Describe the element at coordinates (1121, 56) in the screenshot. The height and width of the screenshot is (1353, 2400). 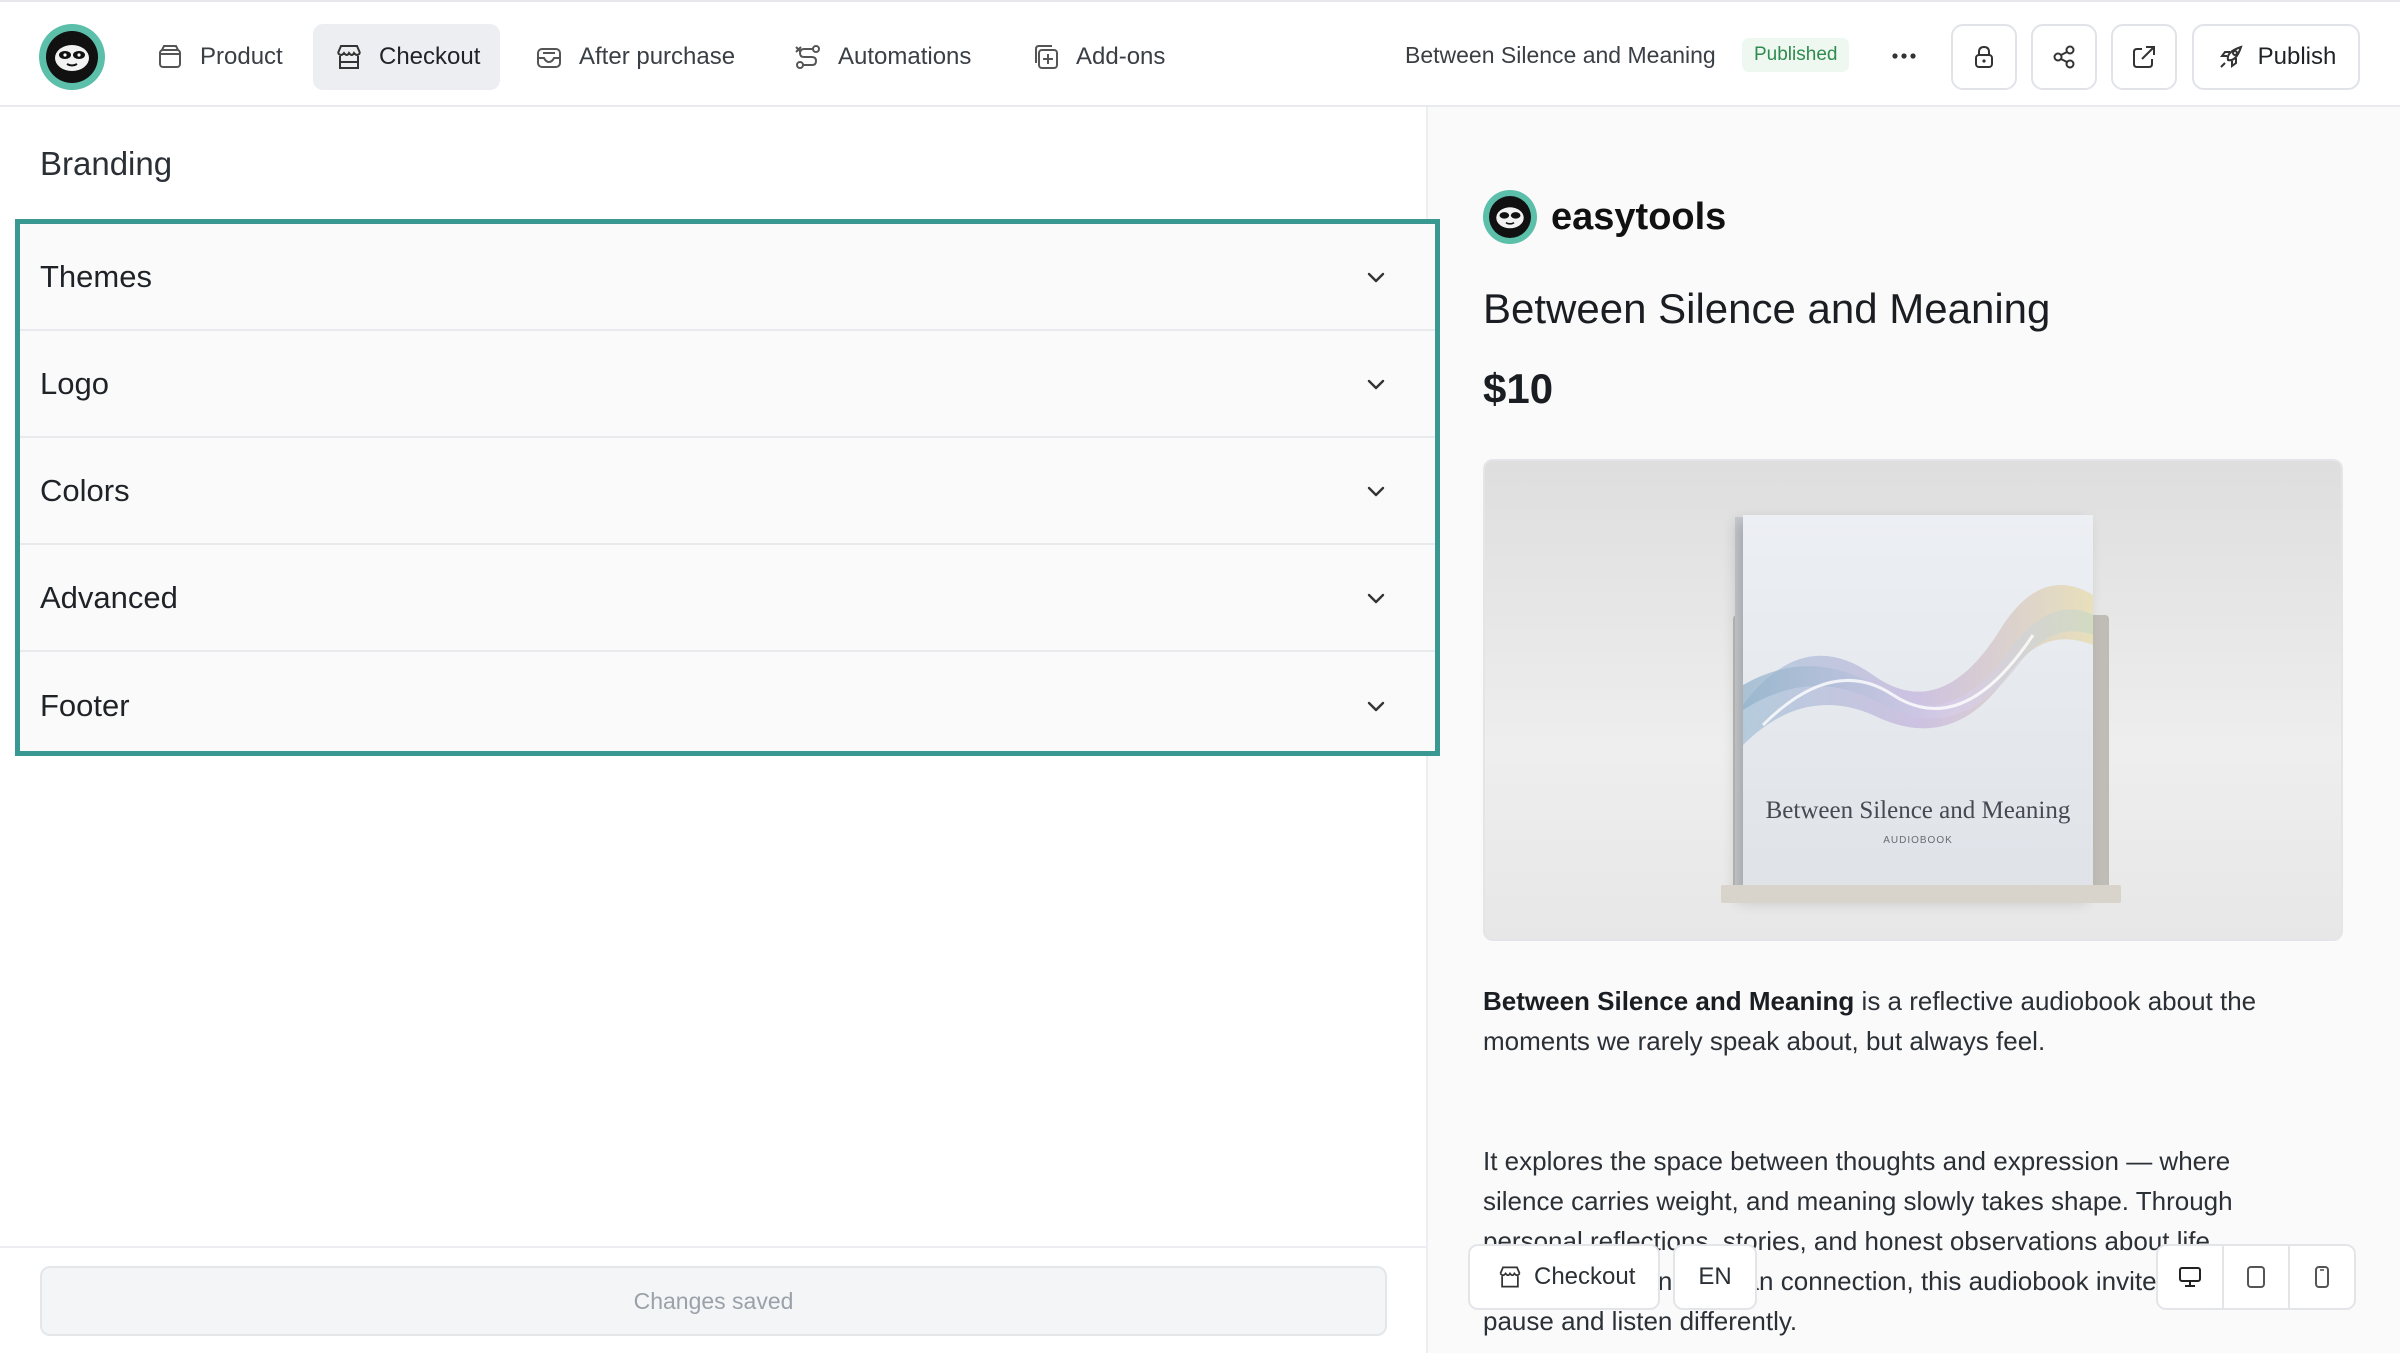
I see `nav-add-ons-label: Add-ons` at that location.